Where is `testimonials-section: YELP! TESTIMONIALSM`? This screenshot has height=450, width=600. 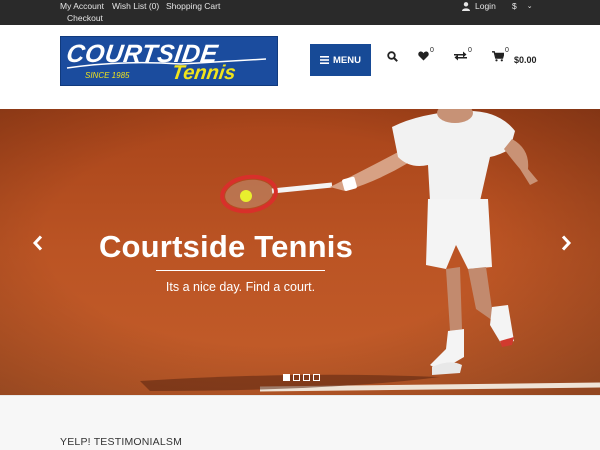
testimonials-section: YELP! TESTIMONIALSM is located at coordinates (300, 422).